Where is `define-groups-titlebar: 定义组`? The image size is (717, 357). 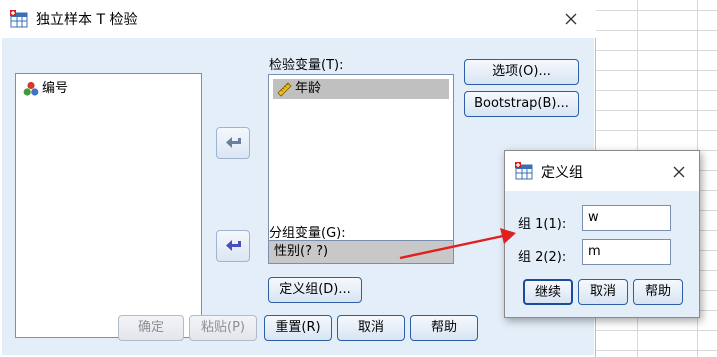
define-groups-titlebar: 定义组 is located at coordinates (602, 171).